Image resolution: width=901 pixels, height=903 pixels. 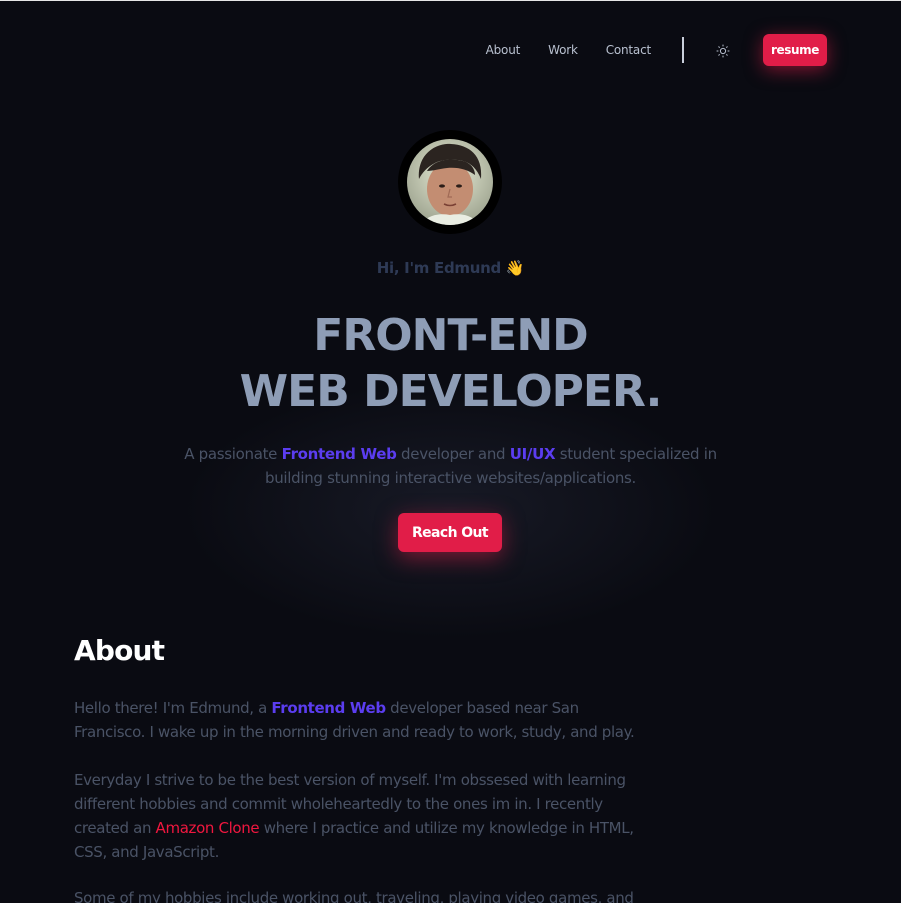 I want to click on tagline-mid: developer and, so click(x=453, y=454).